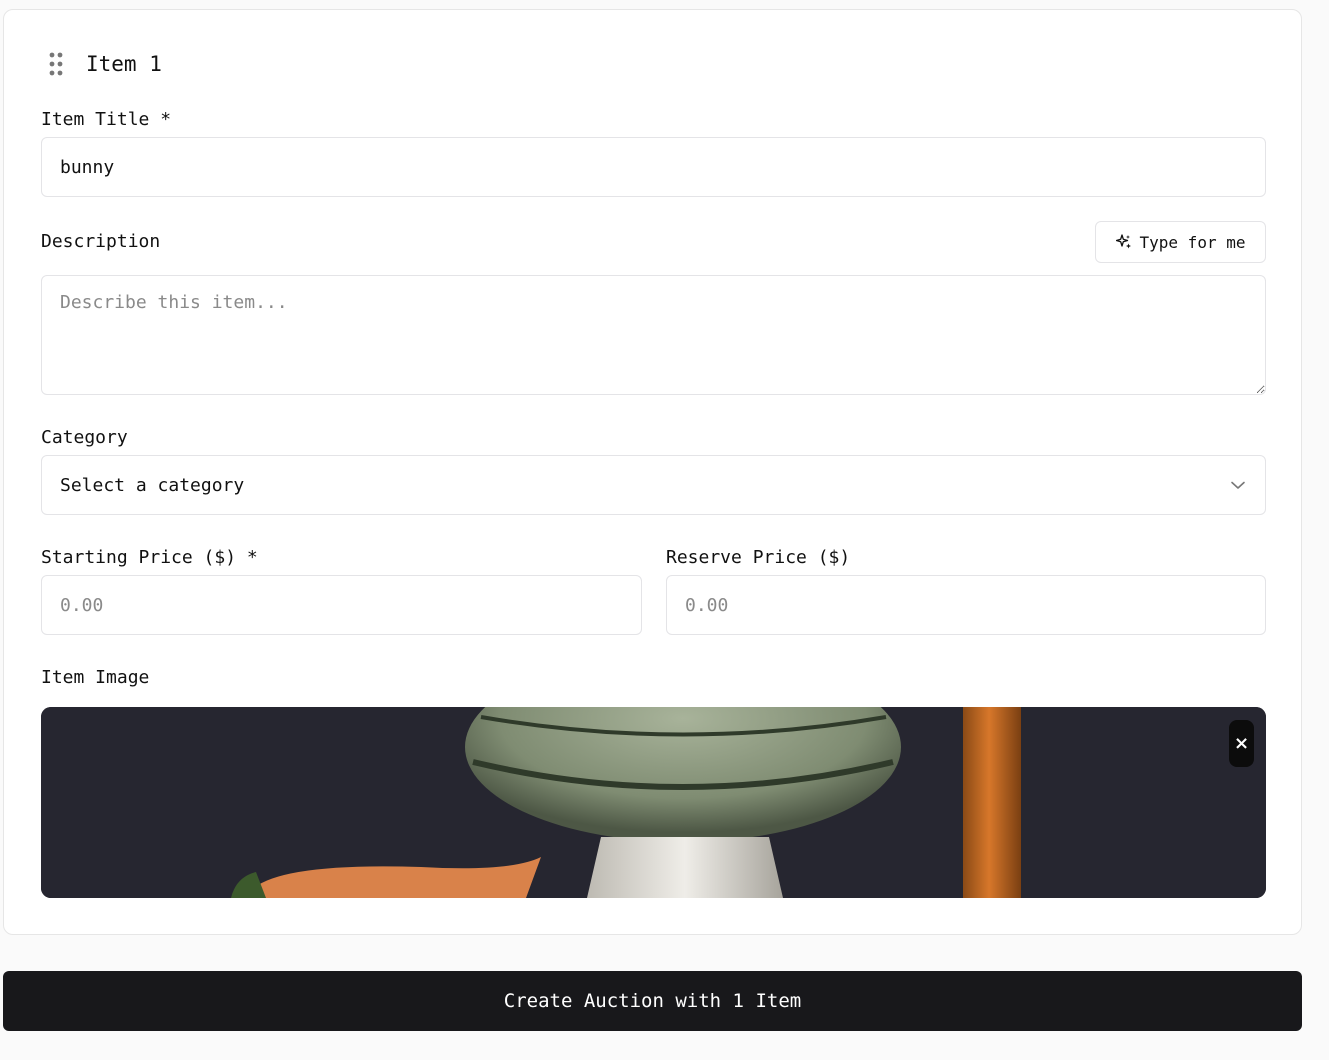  I want to click on description-label: Description, so click(101, 241).